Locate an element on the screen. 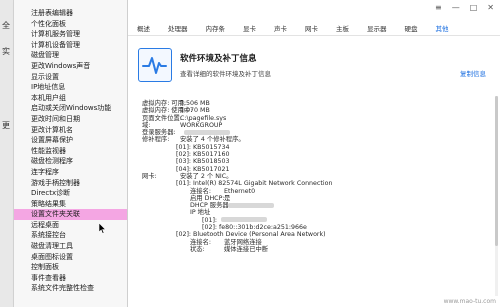  section-subtitle: 查看详细的软件环境及补丁信息 is located at coordinates (225, 74).